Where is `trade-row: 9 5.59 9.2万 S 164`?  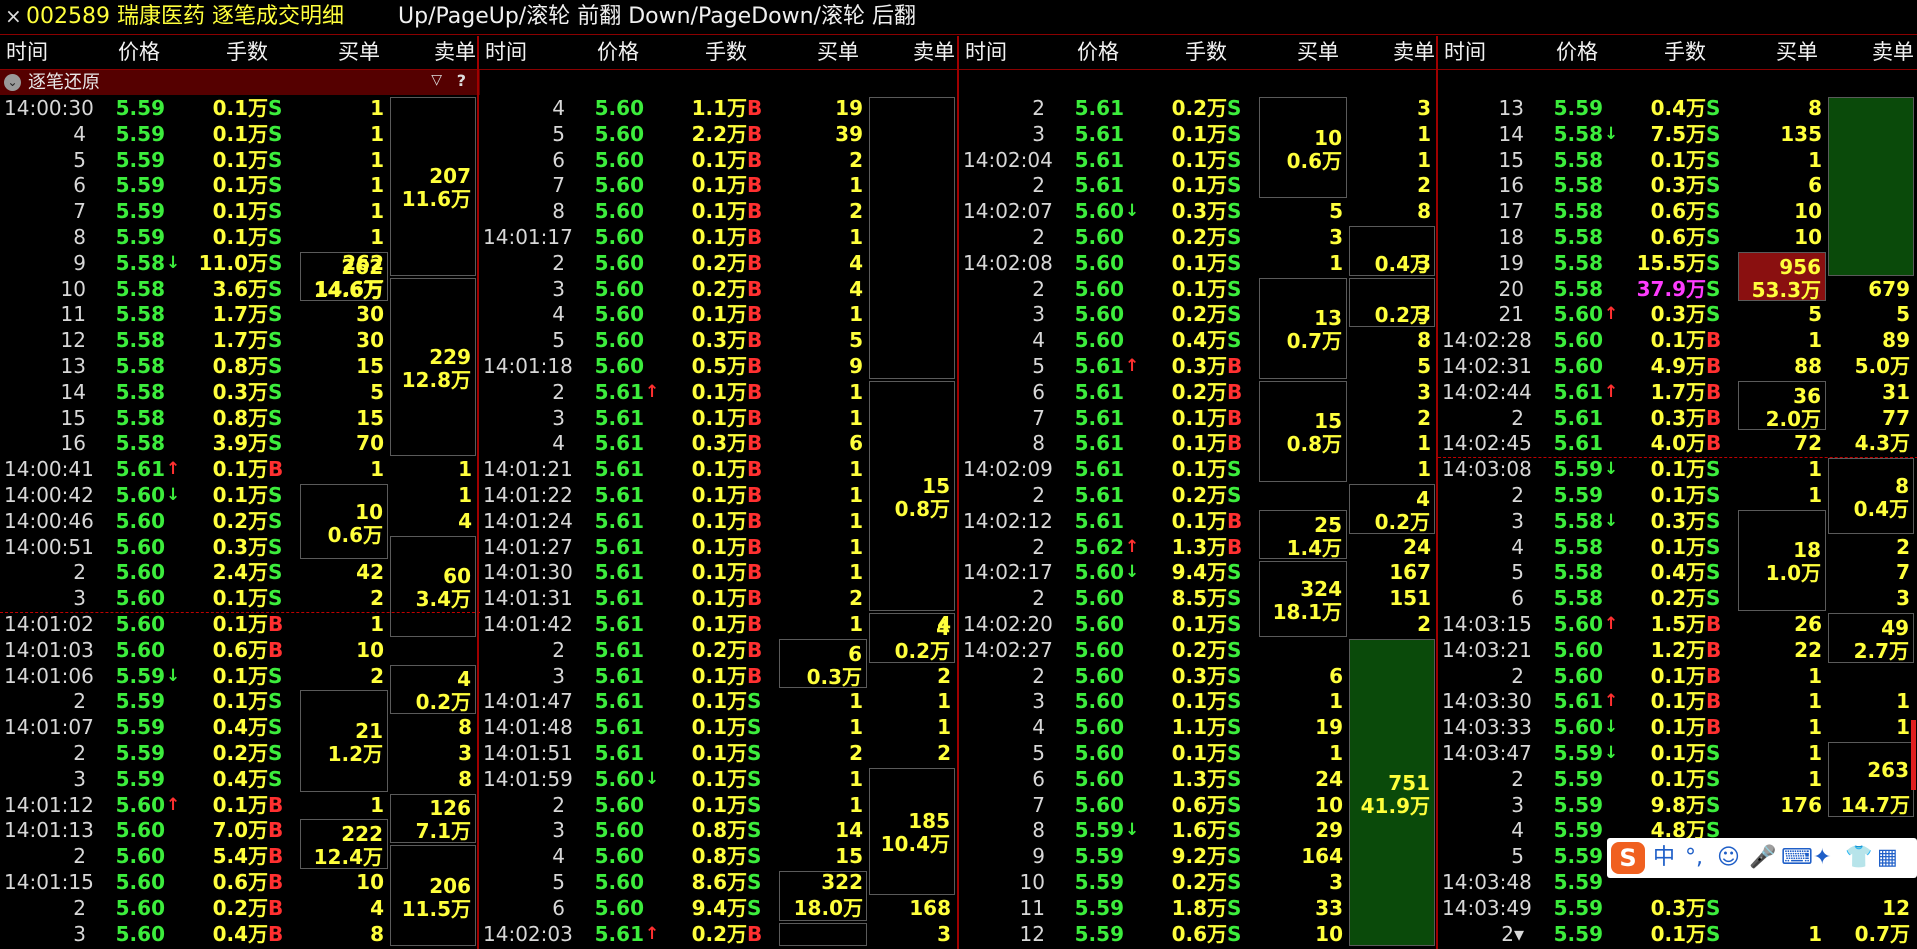 trade-row: 9 5.59 9.2万 S 164 is located at coordinates (1199, 856).